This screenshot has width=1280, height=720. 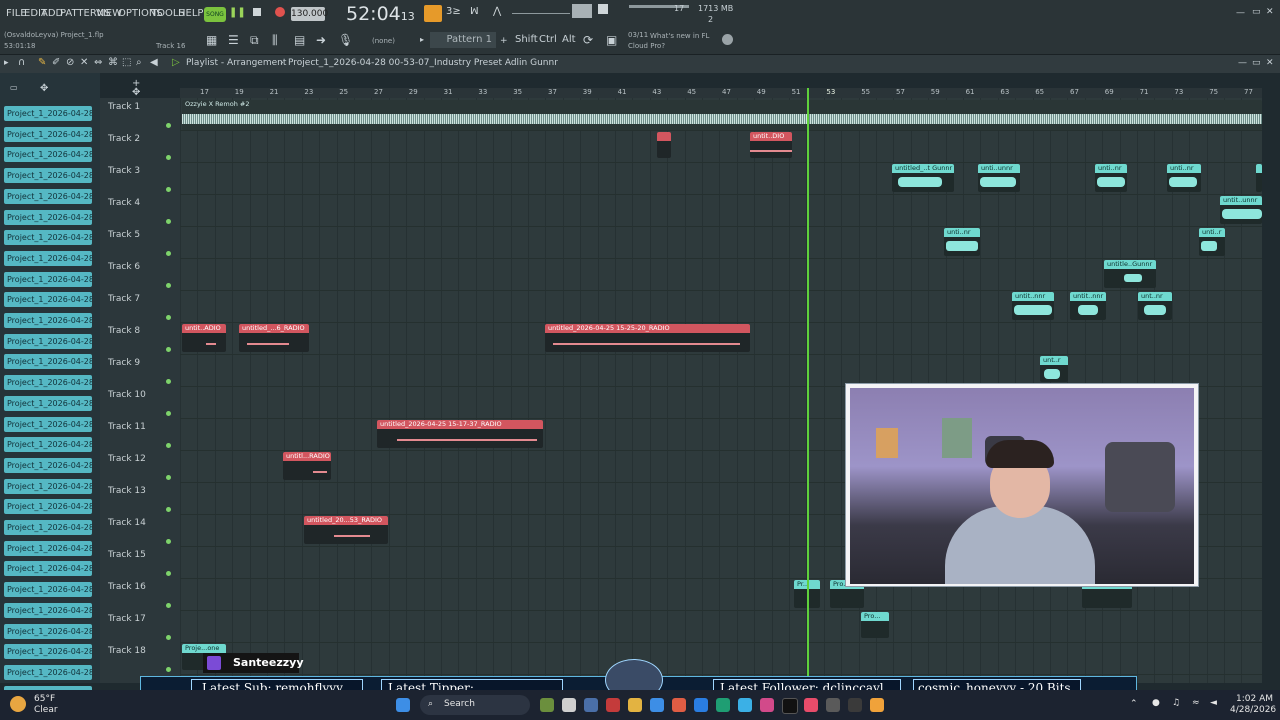 I want to click on clip-track-7b: untit..nnr, so click(x=1088, y=306).